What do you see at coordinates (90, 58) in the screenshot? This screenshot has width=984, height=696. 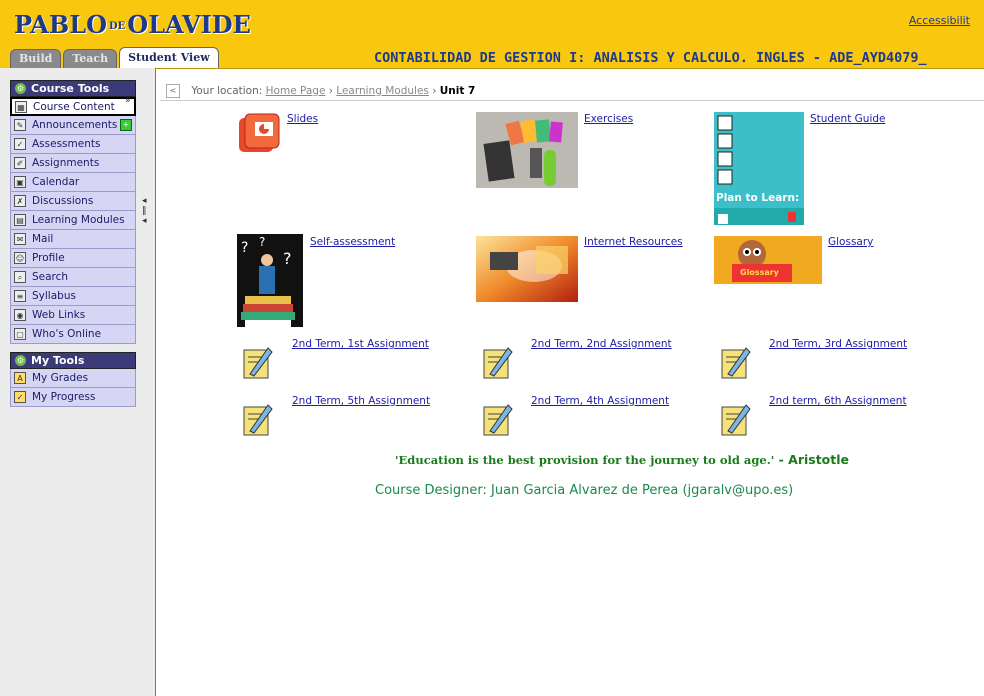 I see `tab-teach: Teach` at bounding box center [90, 58].